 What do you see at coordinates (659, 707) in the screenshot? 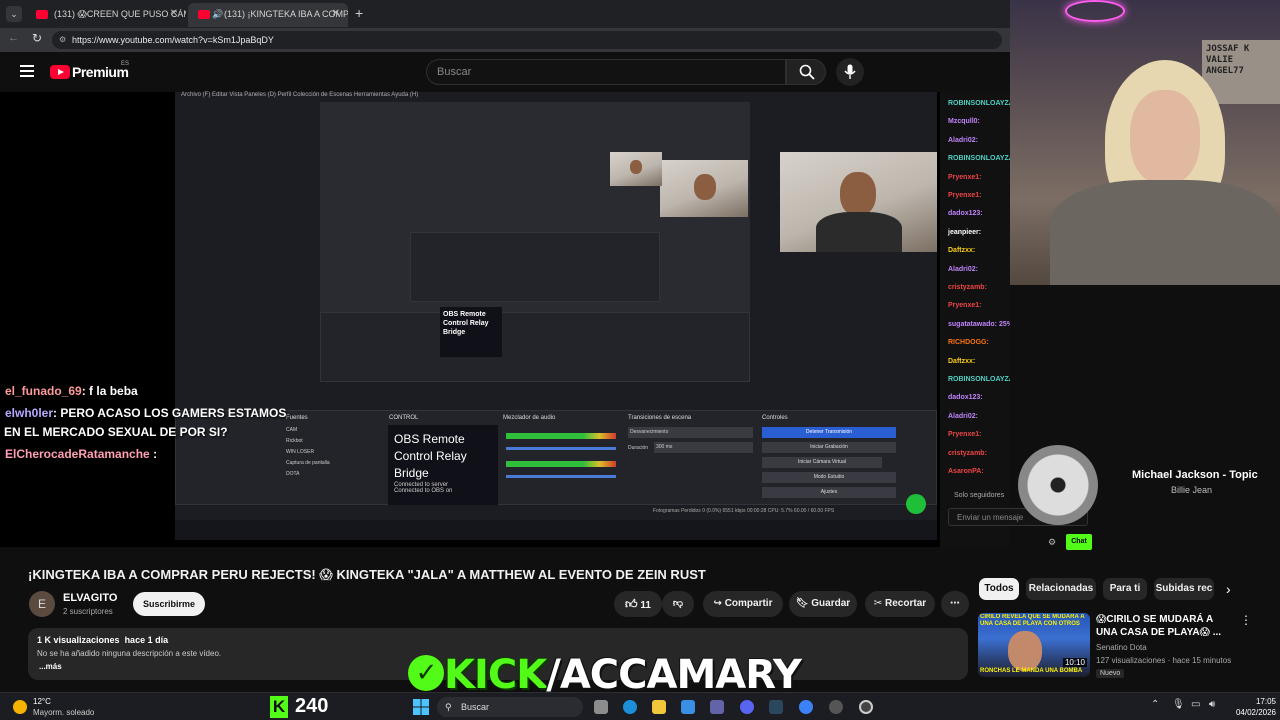
I see `file-explorer-icon` at bounding box center [659, 707].